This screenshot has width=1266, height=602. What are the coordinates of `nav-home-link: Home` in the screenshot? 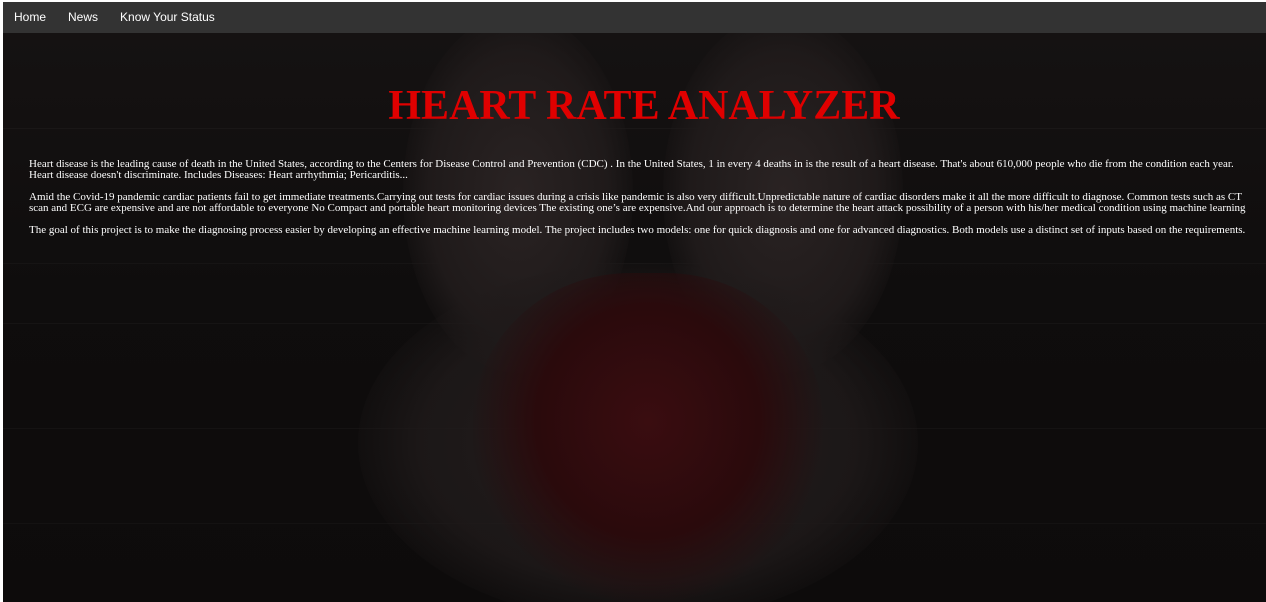 It's located at (30, 17).